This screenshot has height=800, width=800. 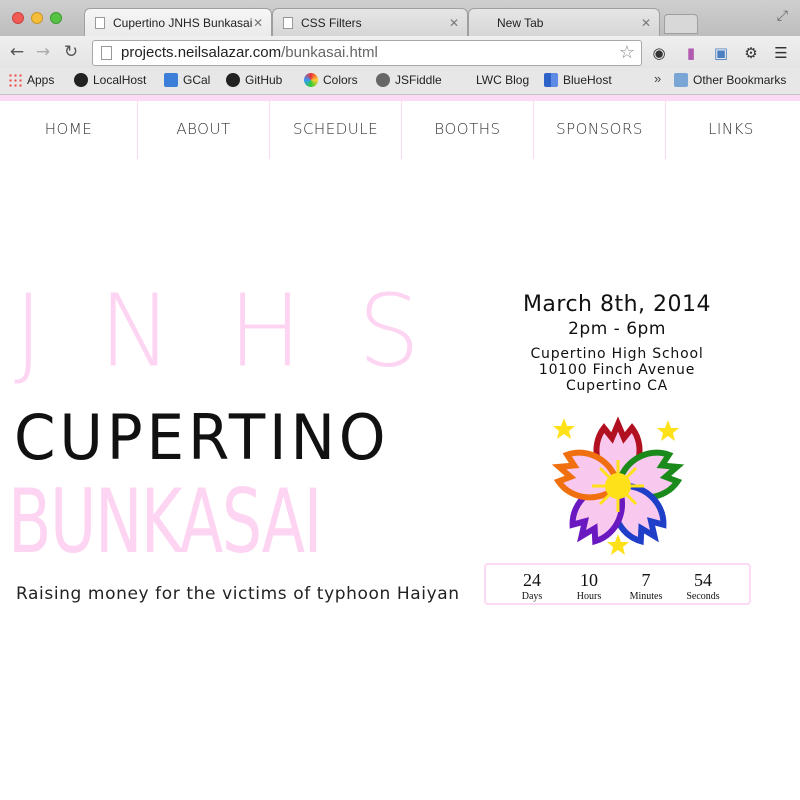 What do you see at coordinates (681, 80) in the screenshot?
I see `folder-icon` at bounding box center [681, 80].